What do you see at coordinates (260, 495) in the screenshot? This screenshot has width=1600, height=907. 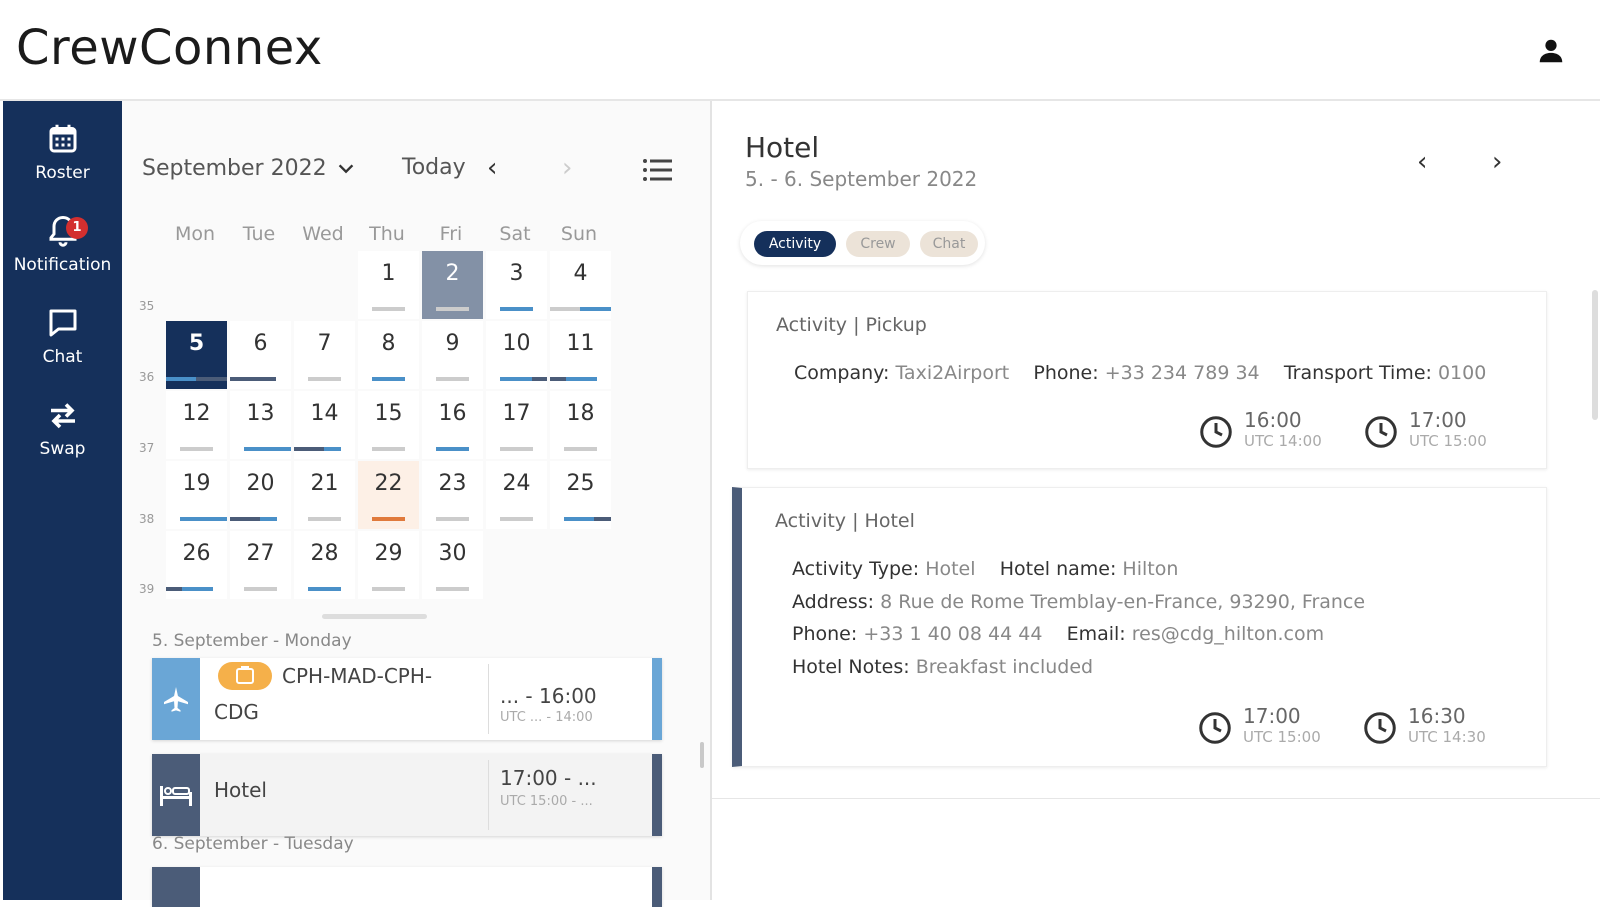 I see `calendar-day: 20` at bounding box center [260, 495].